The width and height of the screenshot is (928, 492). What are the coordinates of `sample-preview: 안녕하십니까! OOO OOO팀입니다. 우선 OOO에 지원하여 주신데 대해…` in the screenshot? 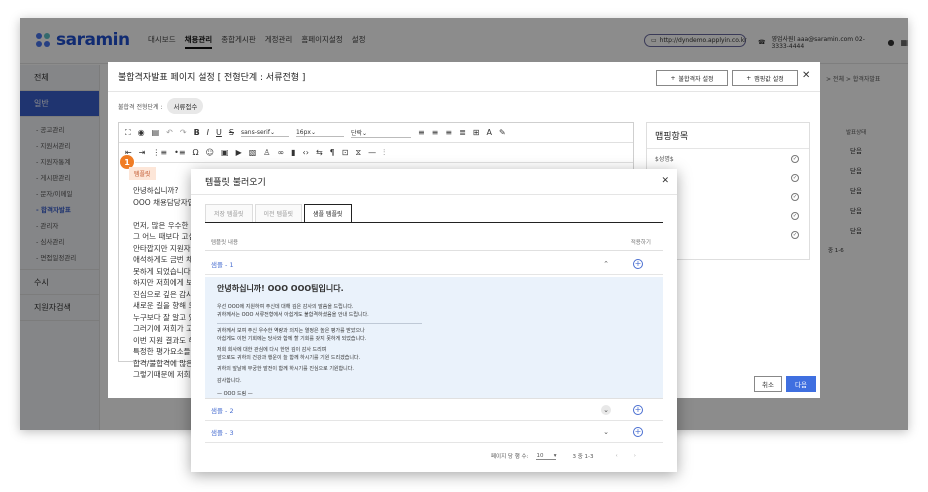 It's located at (434, 338).